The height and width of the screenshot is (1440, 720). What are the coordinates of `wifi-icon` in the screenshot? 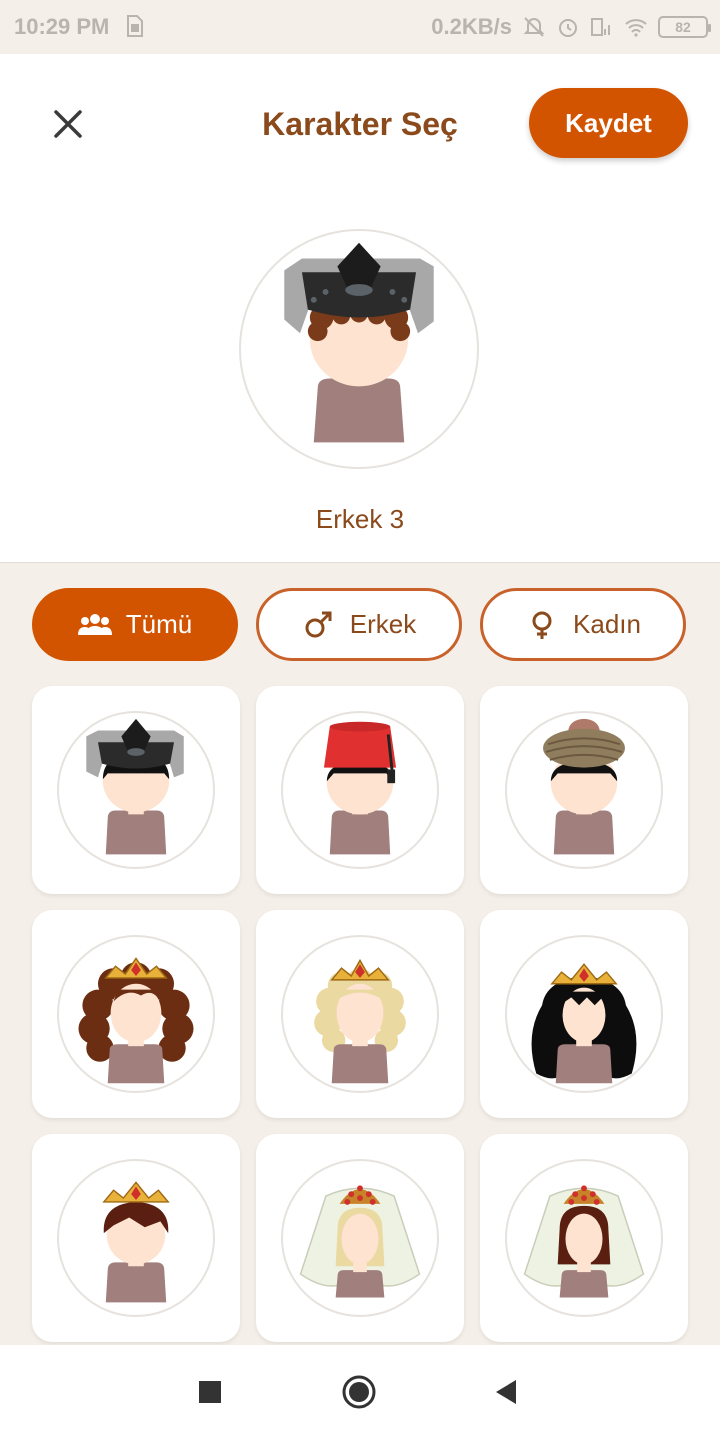 It's located at (636, 28).